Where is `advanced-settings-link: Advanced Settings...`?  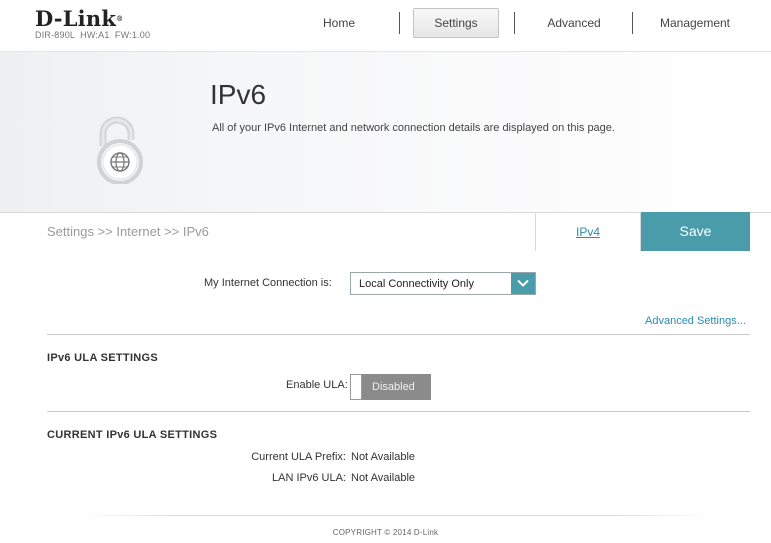 advanced-settings-link: Advanced Settings... is located at coordinates (695, 321).